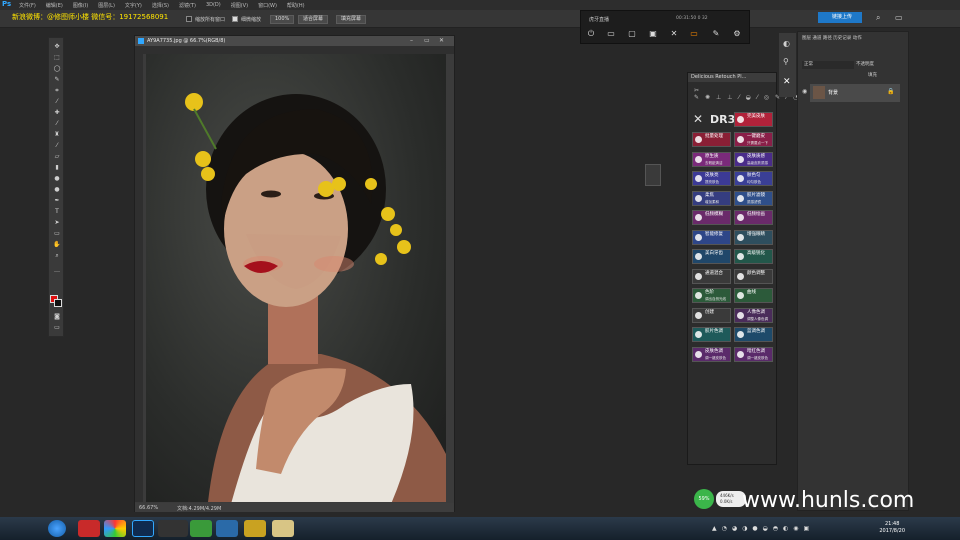  I want to click on dodge-tool-icon: ●, so click(57, 190).